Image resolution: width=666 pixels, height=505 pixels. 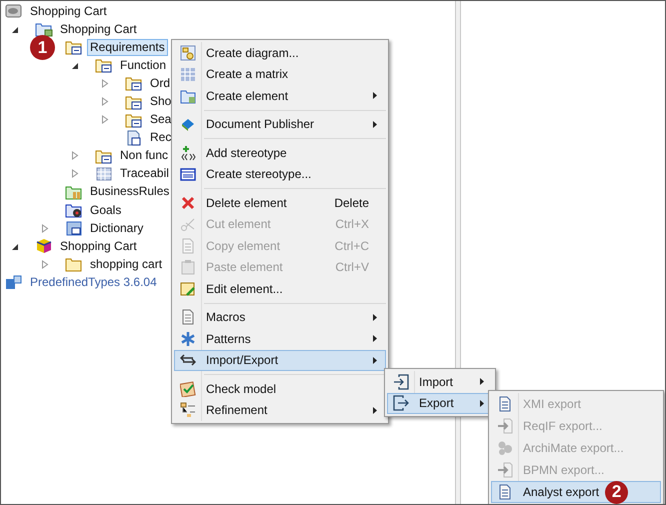 I want to click on menu-item: Create a matrix, so click(x=280, y=74).